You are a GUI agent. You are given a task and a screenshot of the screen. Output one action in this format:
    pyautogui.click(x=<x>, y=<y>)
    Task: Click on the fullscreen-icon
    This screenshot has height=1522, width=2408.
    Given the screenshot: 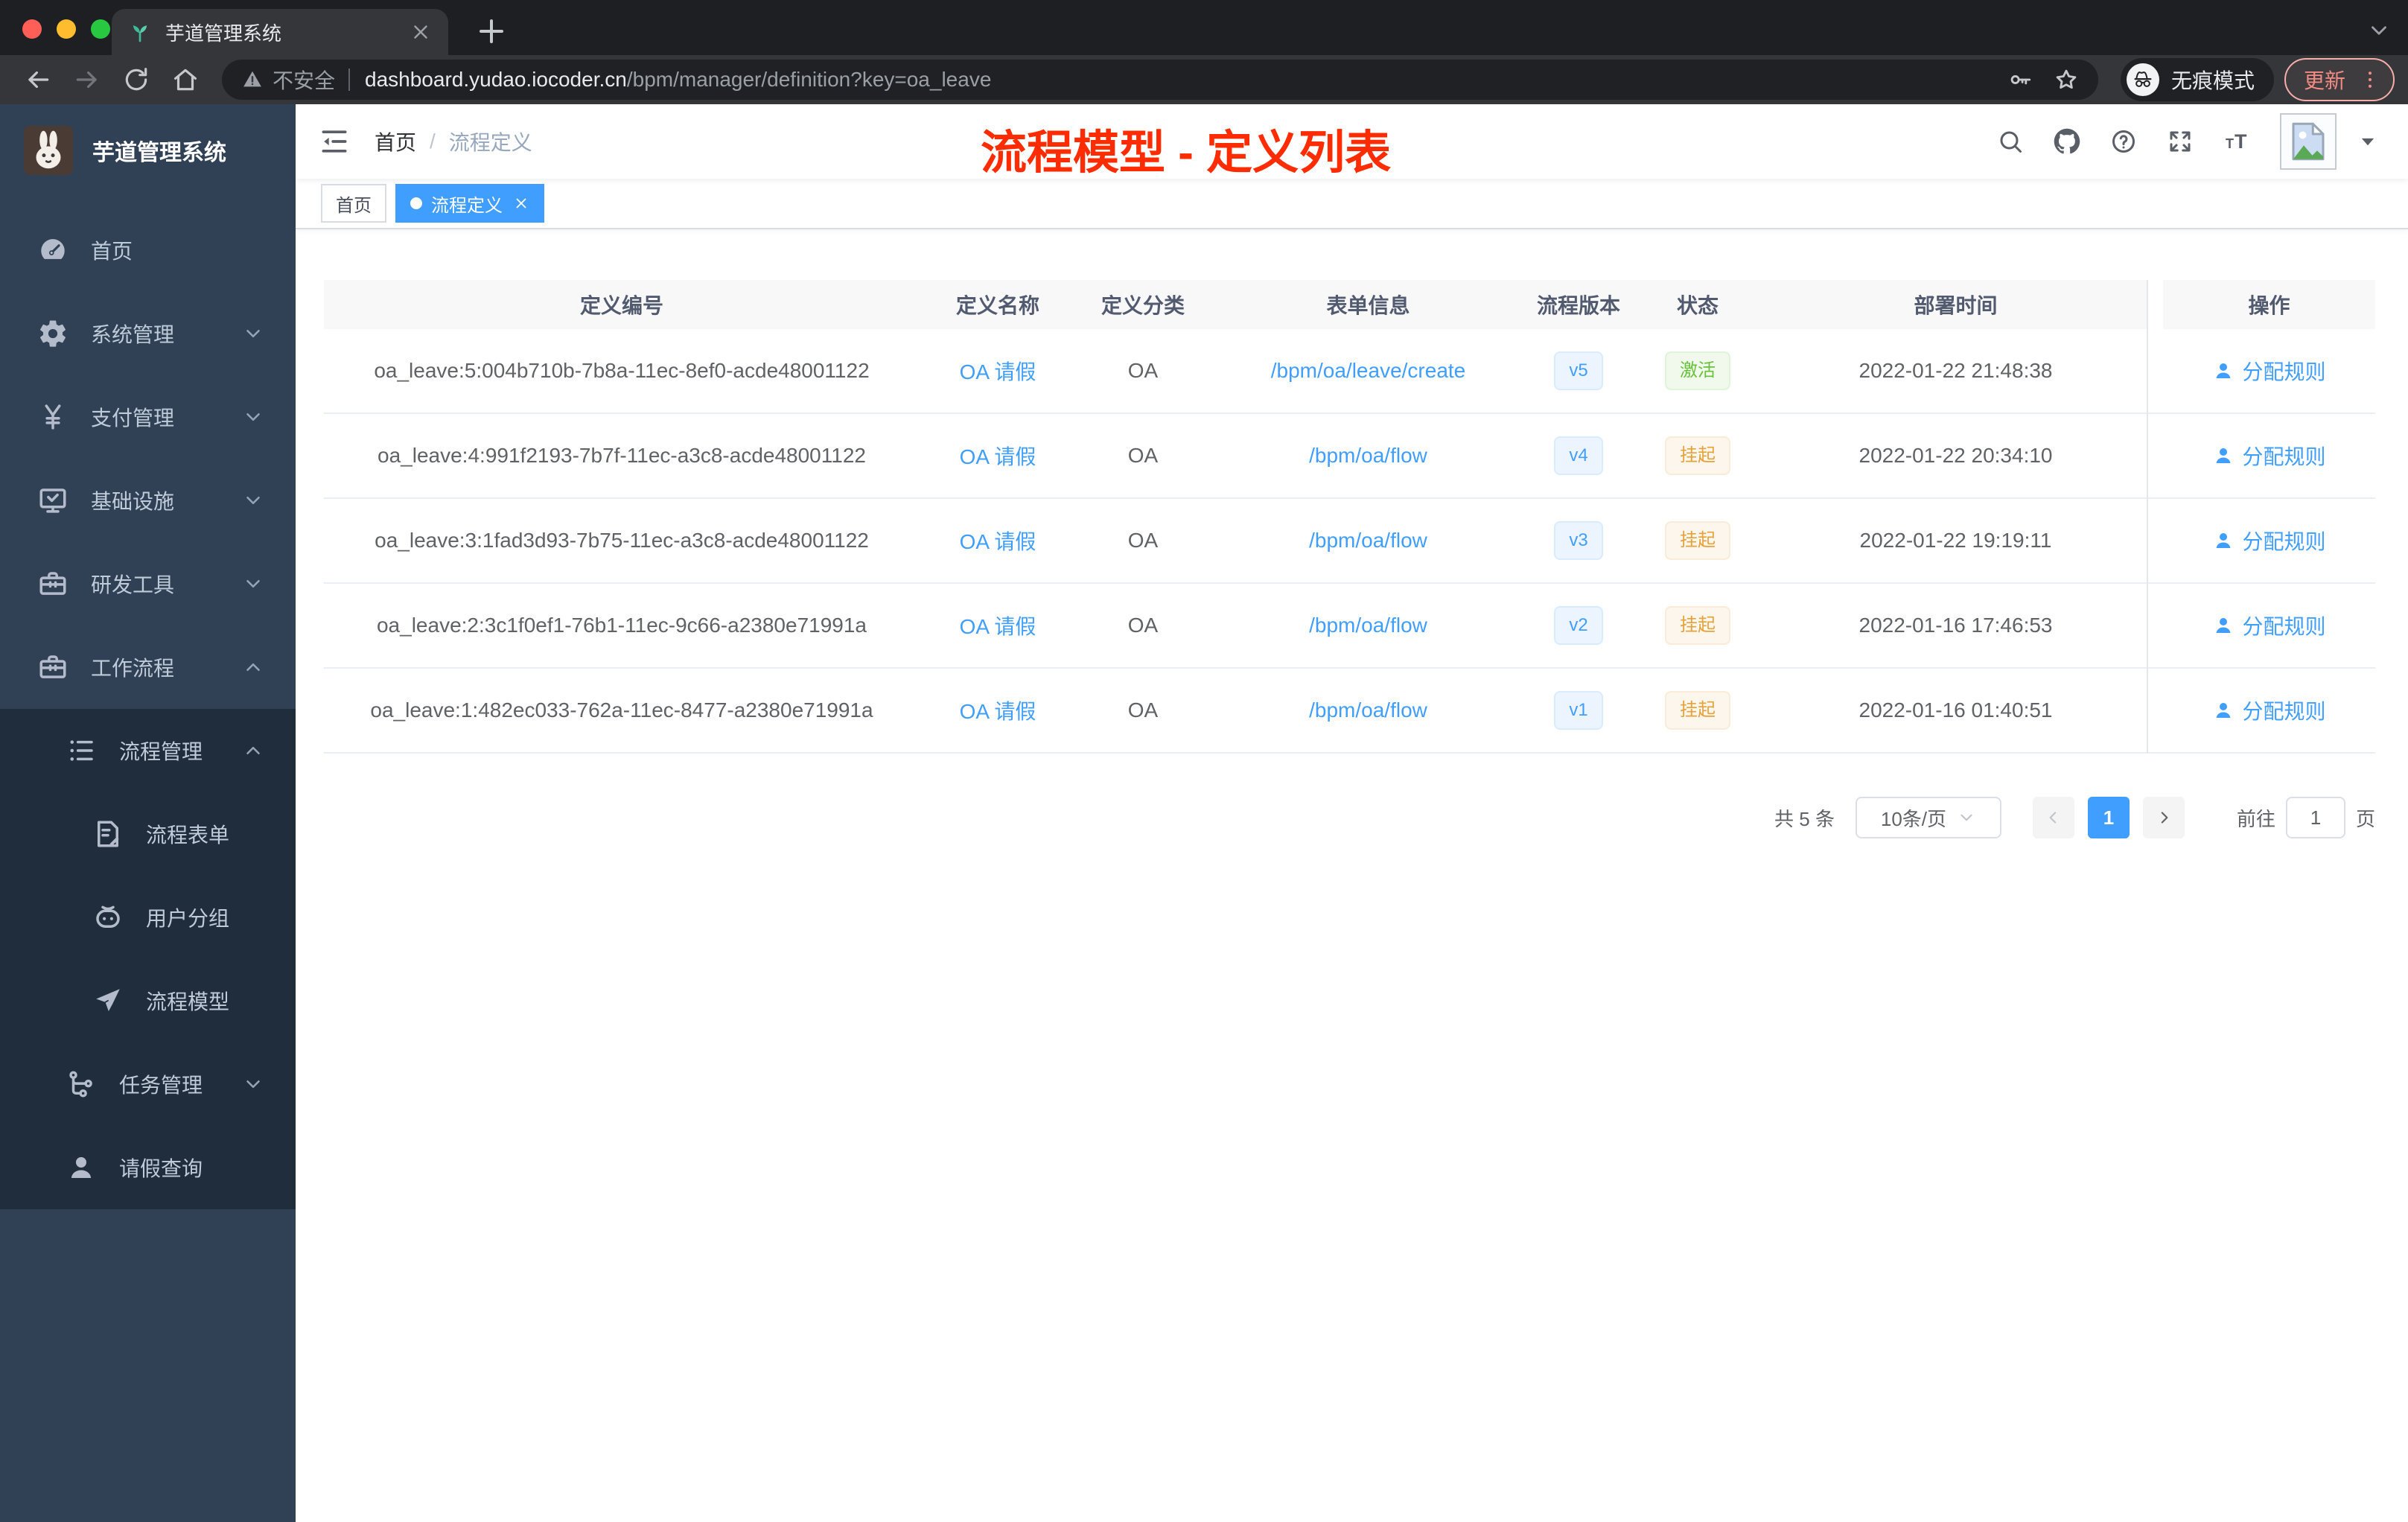 What is the action you would take?
    pyautogui.click(x=2180, y=141)
    